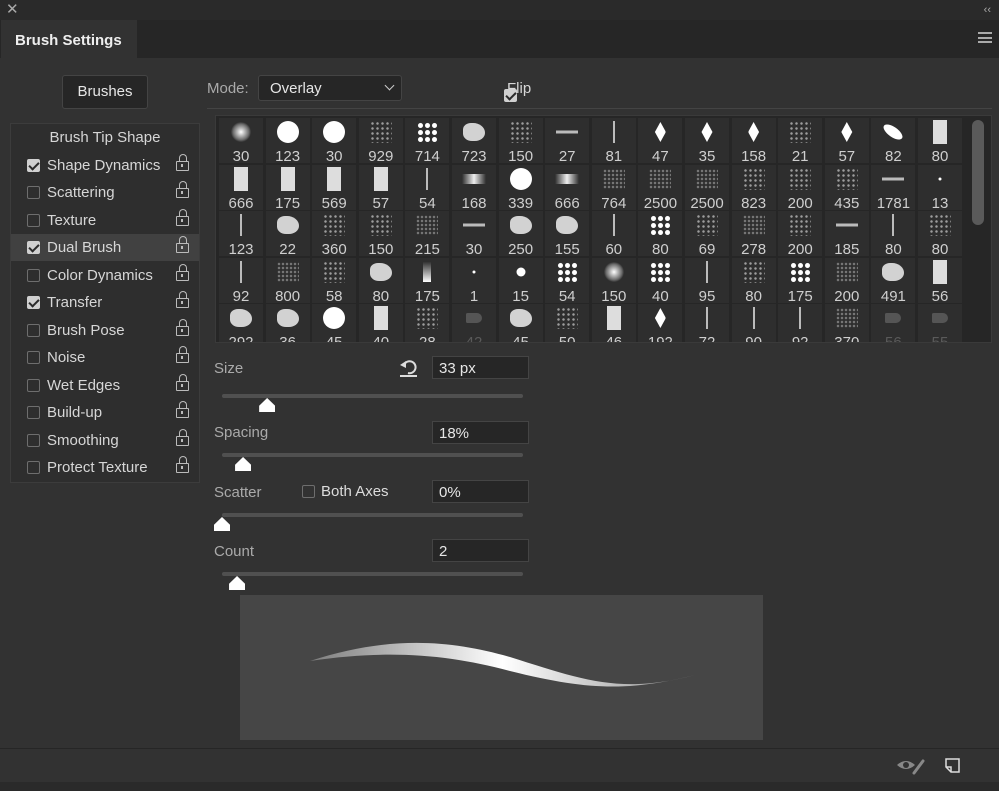 The image size is (999, 791). Describe the element at coordinates (911, 766) in the screenshot. I see `eye-brush-icon` at that location.